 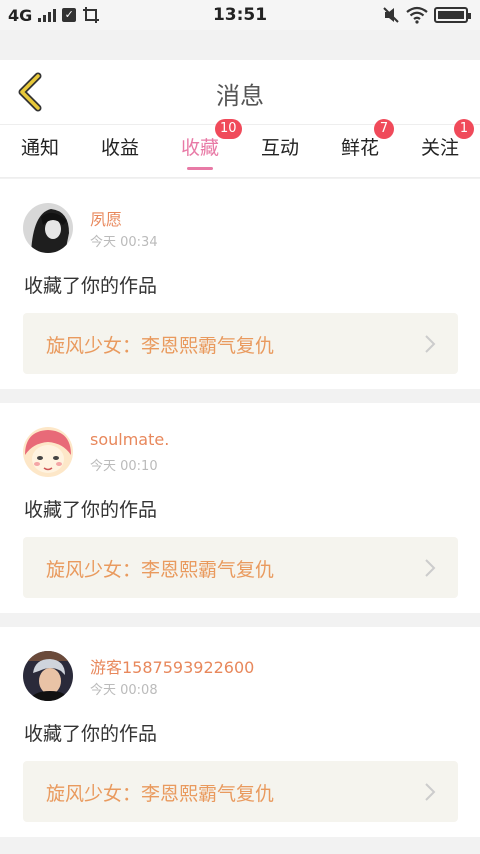 I want to click on tab-notifications: 通知, so click(x=40, y=151).